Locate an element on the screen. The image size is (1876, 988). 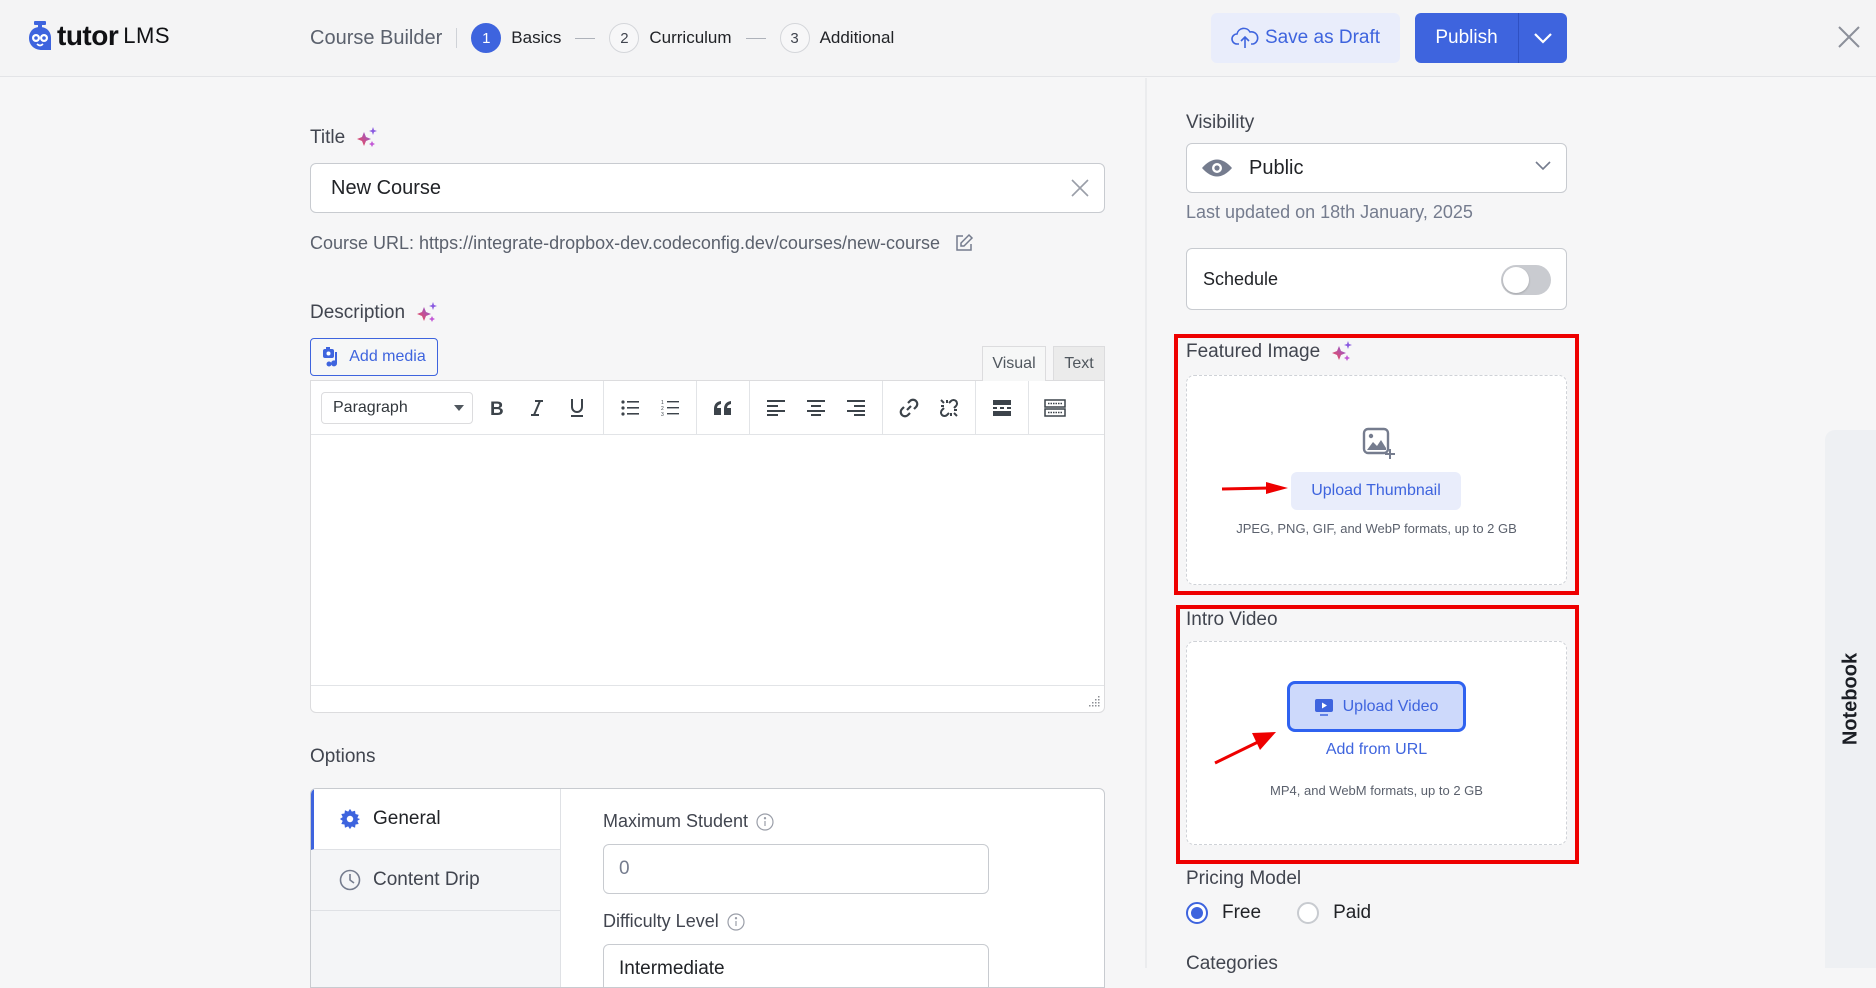
bold-button: B is located at coordinates (497, 408).